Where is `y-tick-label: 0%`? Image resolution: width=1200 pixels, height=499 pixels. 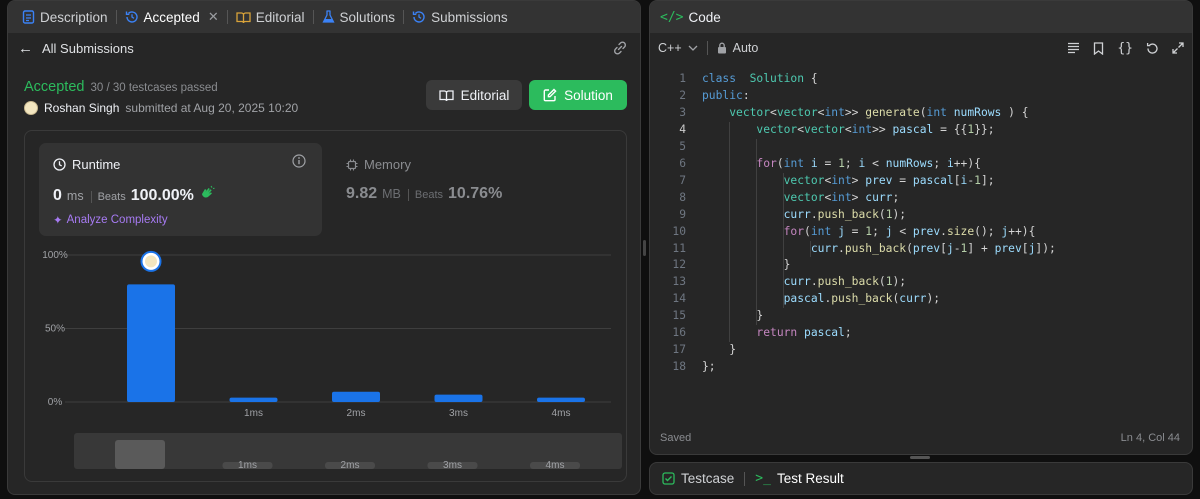 y-tick-label: 0% is located at coordinates (55, 402).